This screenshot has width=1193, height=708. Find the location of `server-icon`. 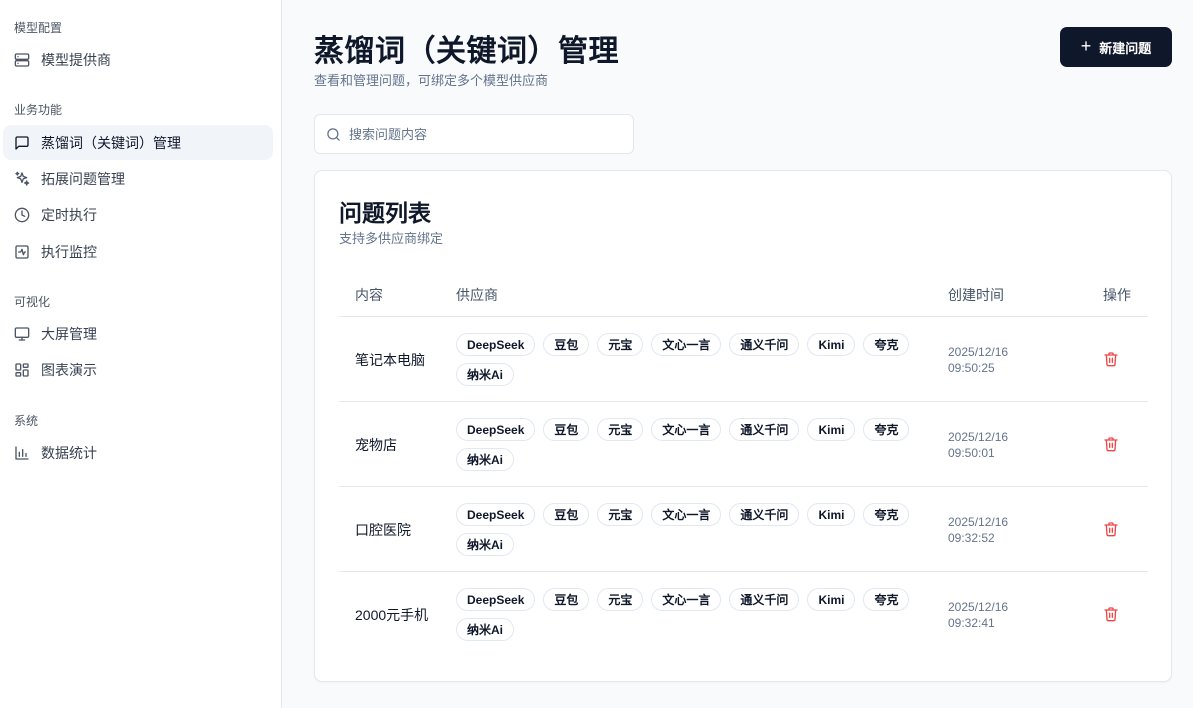

server-icon is located at coordinates (22, 60).